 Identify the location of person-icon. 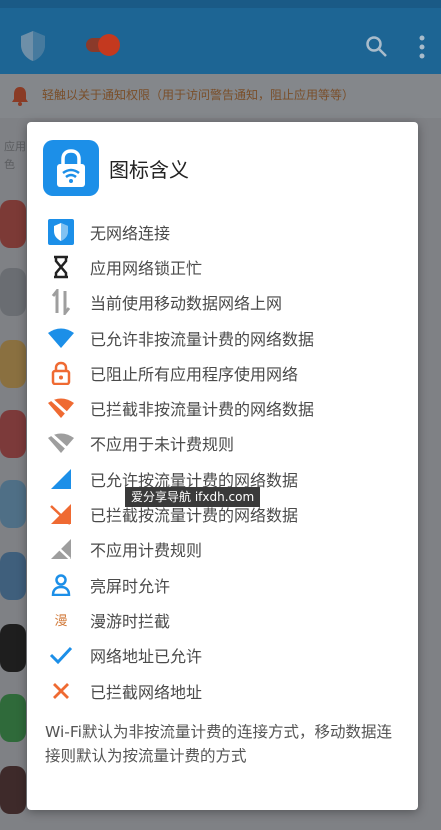
(61, 585).